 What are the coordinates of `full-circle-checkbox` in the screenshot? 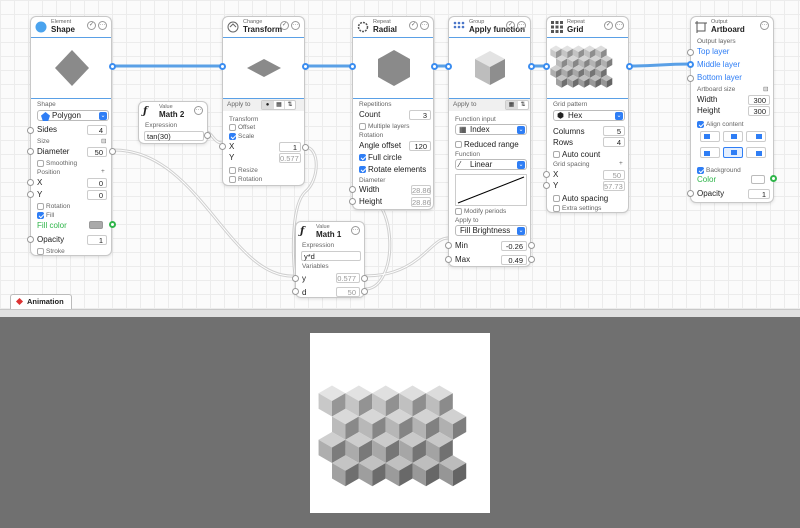 It's located at (362, 157).